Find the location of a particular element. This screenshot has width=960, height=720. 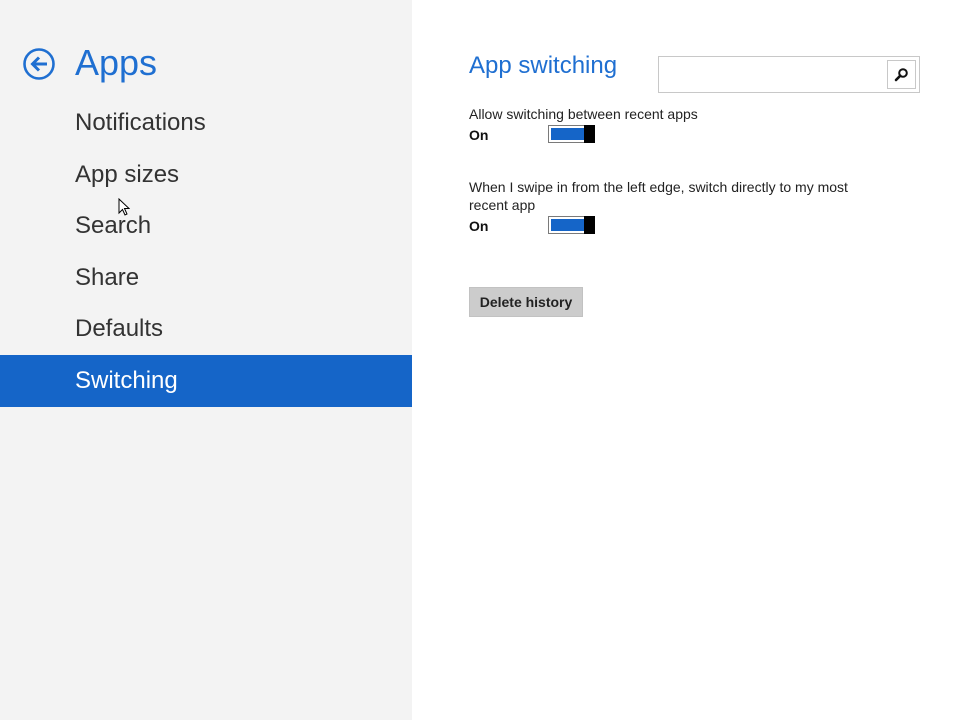

delete-history-button: Delete history is located at coordinates (526, 302).